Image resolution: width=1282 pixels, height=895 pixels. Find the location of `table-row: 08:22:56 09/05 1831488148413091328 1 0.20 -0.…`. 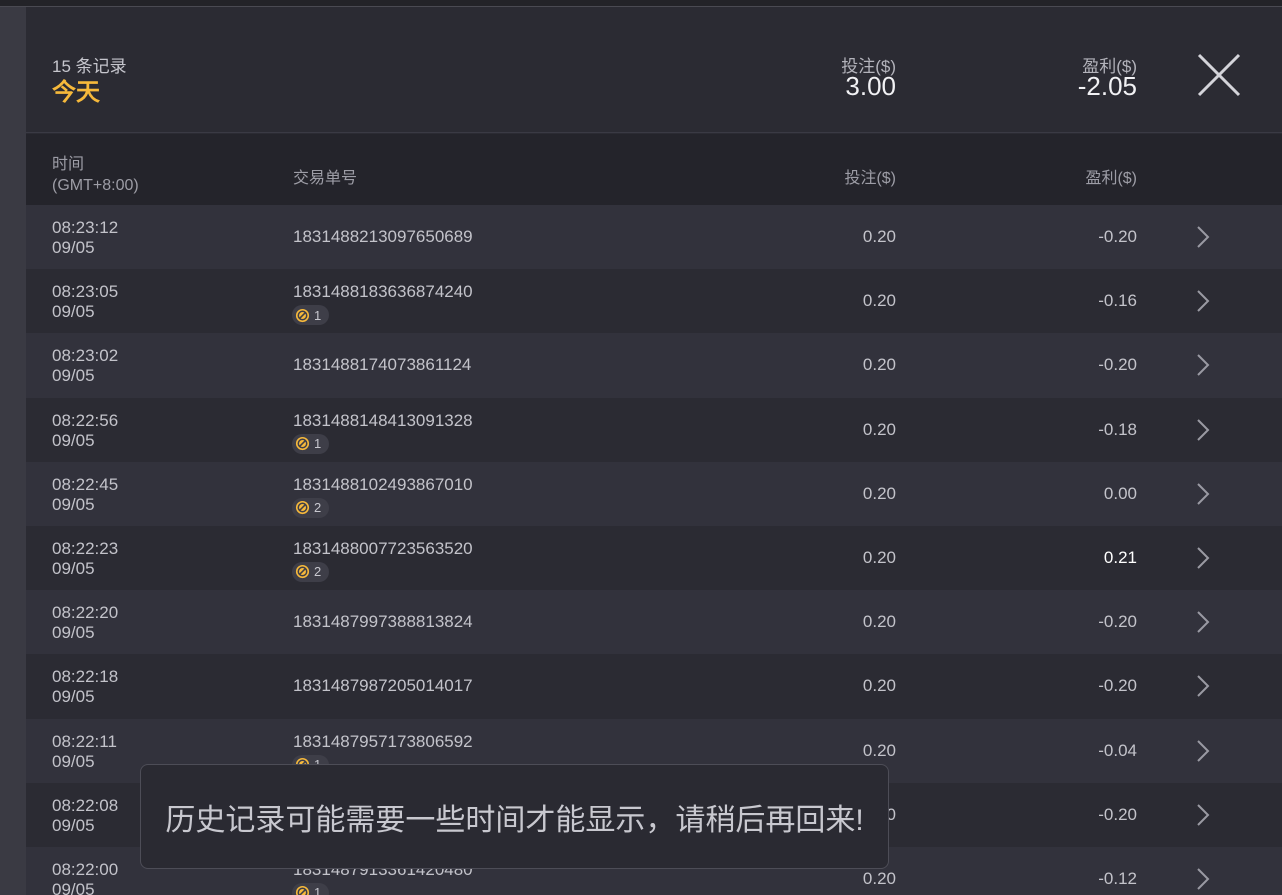

table-row: 08:22:56 09/05 1831488148413091328 1 0.20 -0.… is located at coordinates (654, 429).